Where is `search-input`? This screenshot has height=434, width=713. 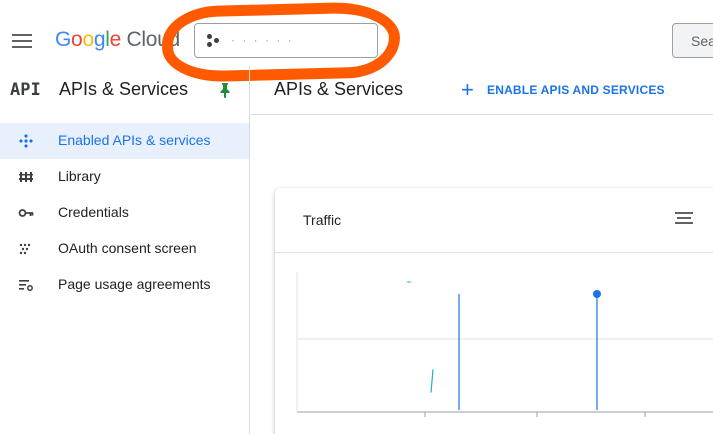
search-input is located at coordinates (693, 40).